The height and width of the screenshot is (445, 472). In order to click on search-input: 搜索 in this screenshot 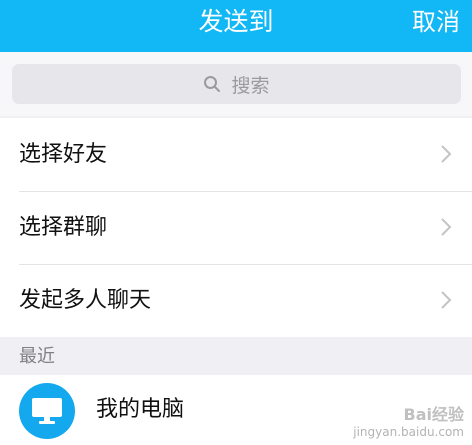, I will do `click(236, 84)`.